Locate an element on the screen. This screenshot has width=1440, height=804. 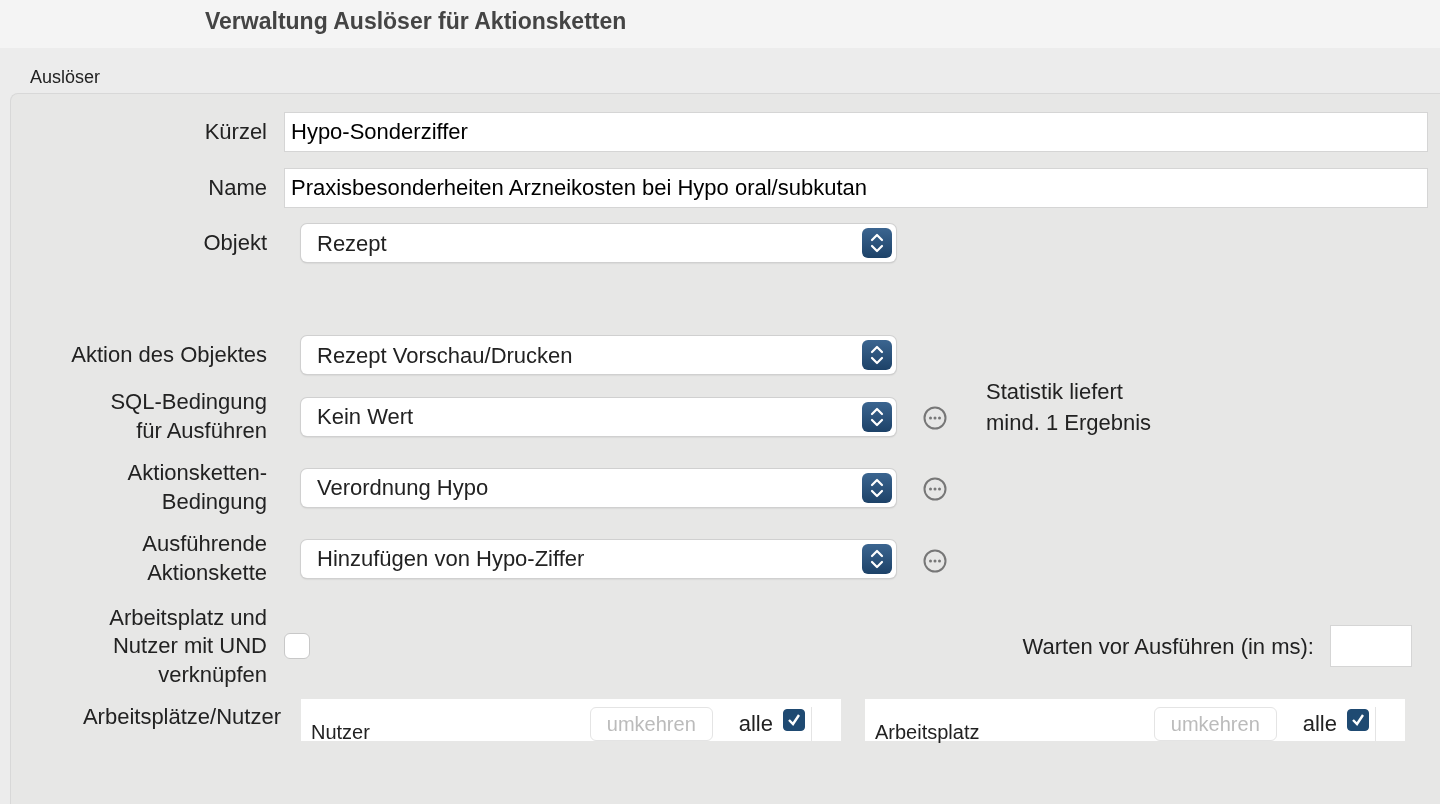
field-label: Aktion des Objektes is located at coordinates (169, 354).